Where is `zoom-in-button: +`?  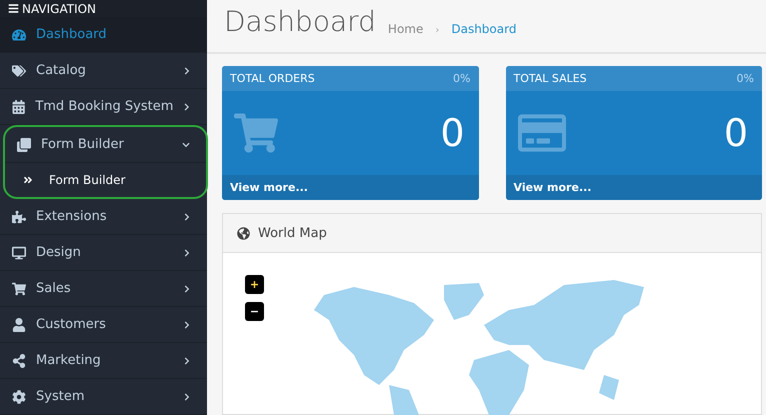
zoom-in-button: + is located at coordinates (254, 284).